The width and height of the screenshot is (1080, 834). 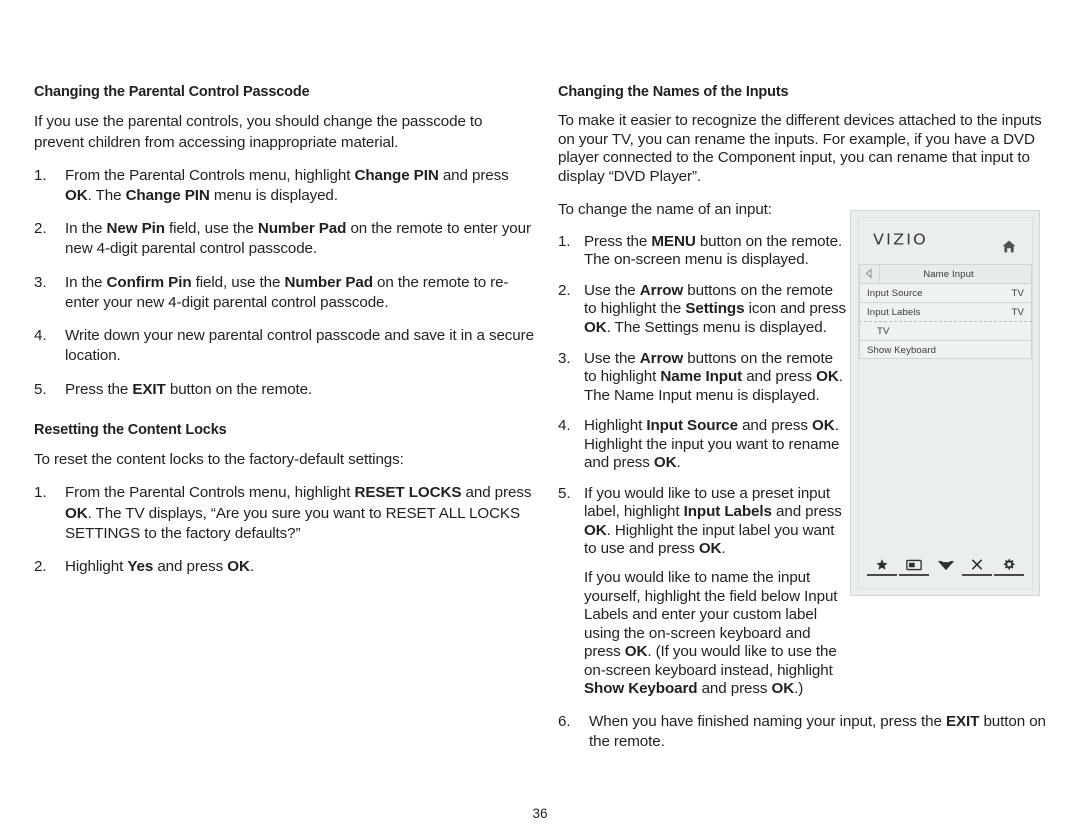 What do you see at coordinates (140, 567) in the screenshot?
I see `emphasis-text: Yes` at bounding box center [140, 567].